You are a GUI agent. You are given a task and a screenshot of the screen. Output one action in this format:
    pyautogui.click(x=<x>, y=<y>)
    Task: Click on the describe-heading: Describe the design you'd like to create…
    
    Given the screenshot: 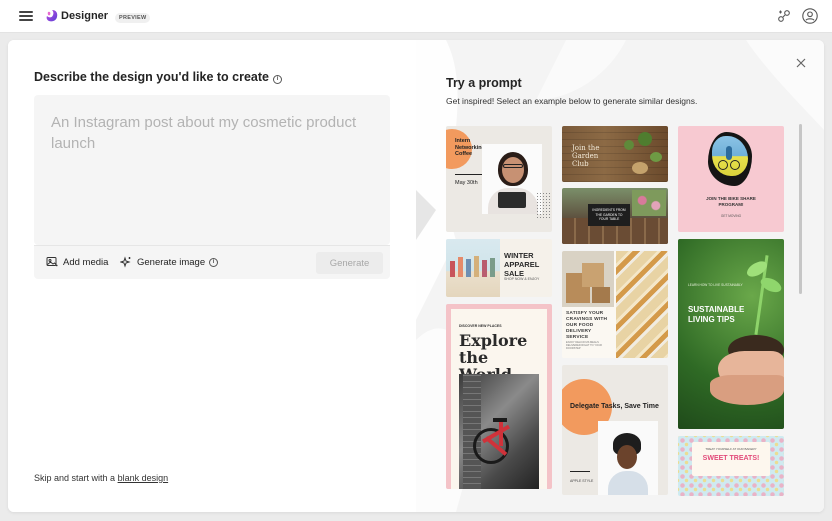 What is the action you would take?
    pyautogui.click(x=158, y=77)
    